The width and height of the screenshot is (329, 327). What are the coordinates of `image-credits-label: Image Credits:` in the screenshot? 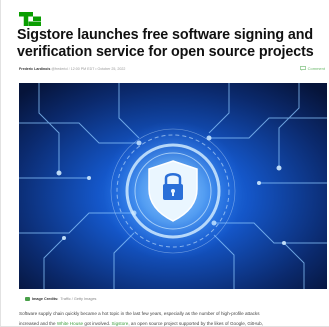 It's located at (45, 299).